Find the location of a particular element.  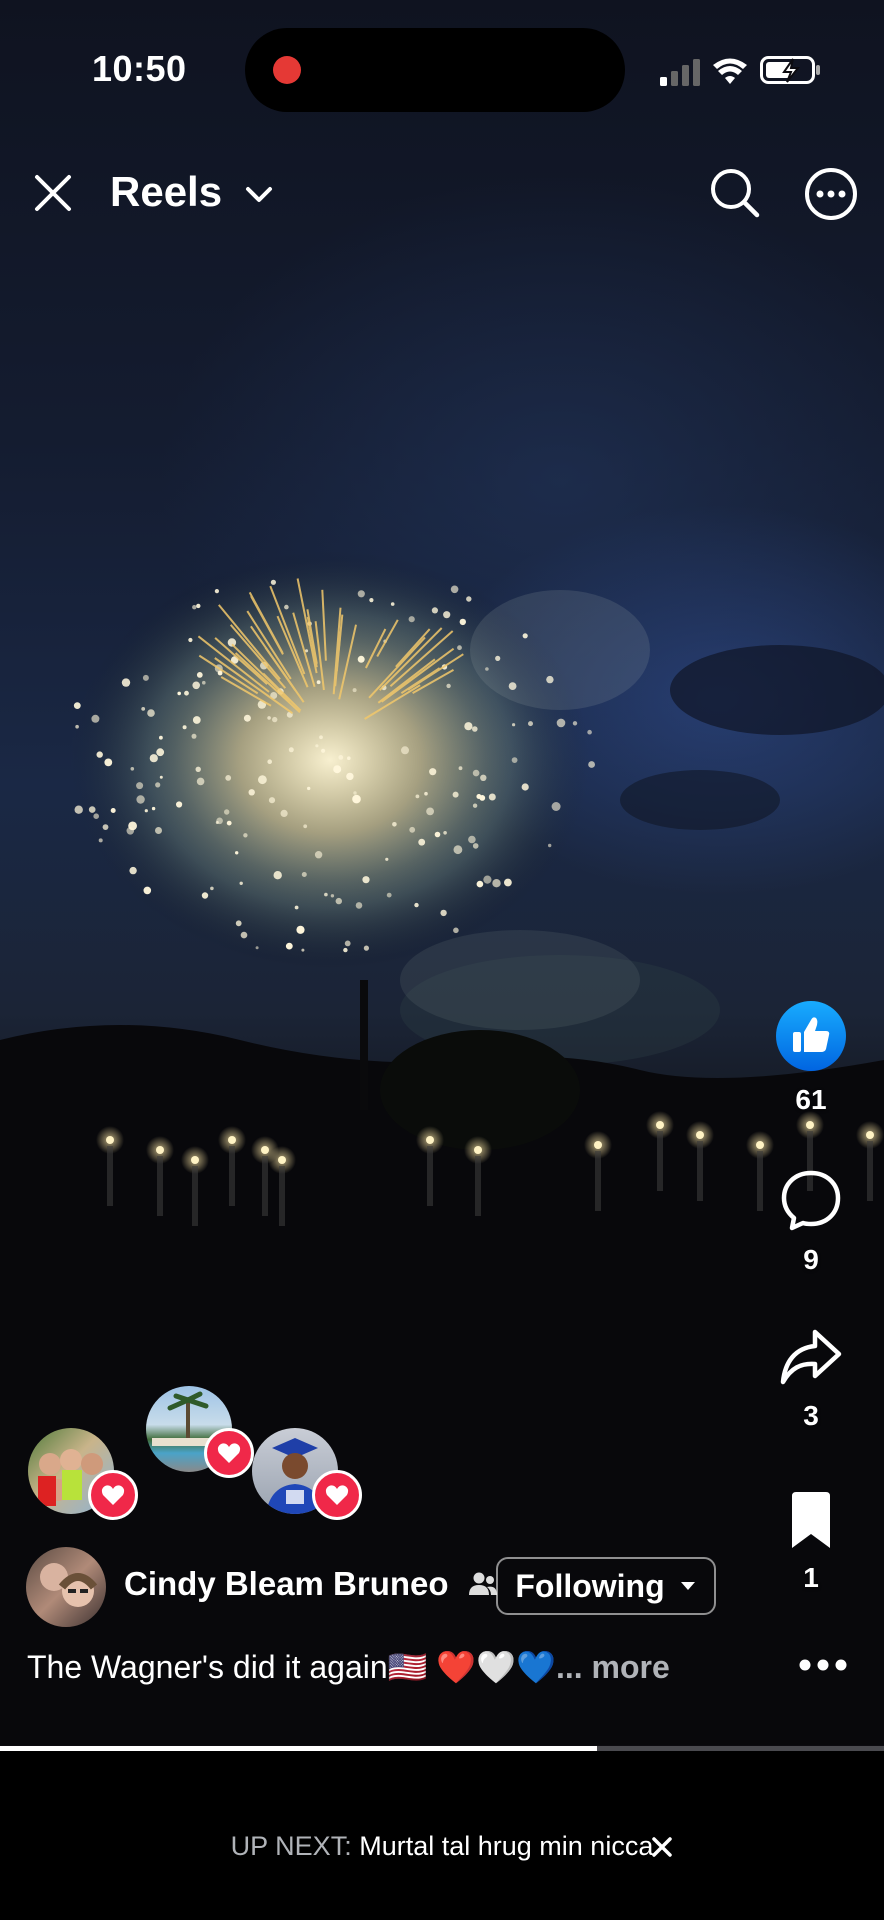

comment-action: 9 is located at coordinates (811, 1222).